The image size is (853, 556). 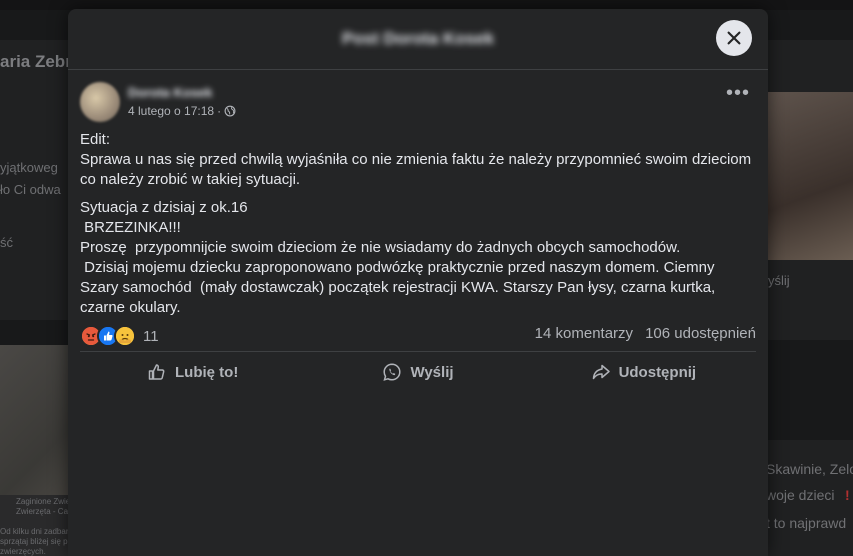 I want to click on bg-left-title: aria Zebr, so click(x=36, y=61).